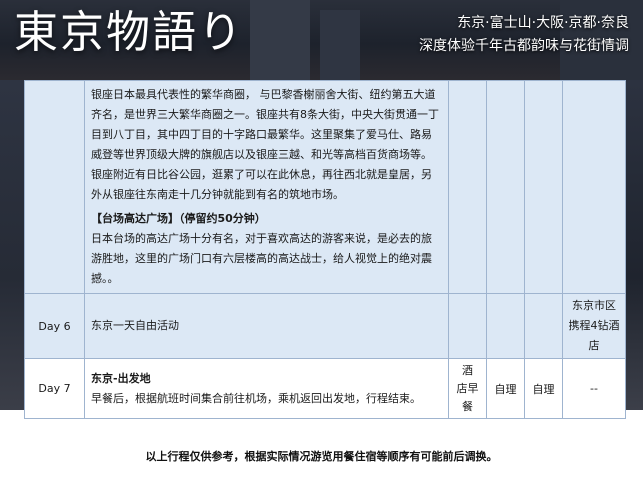  What do you see at coordinates (54, 326) in the screenshot?
I see `day-label: Day 6` at bounding box center [54, 326].